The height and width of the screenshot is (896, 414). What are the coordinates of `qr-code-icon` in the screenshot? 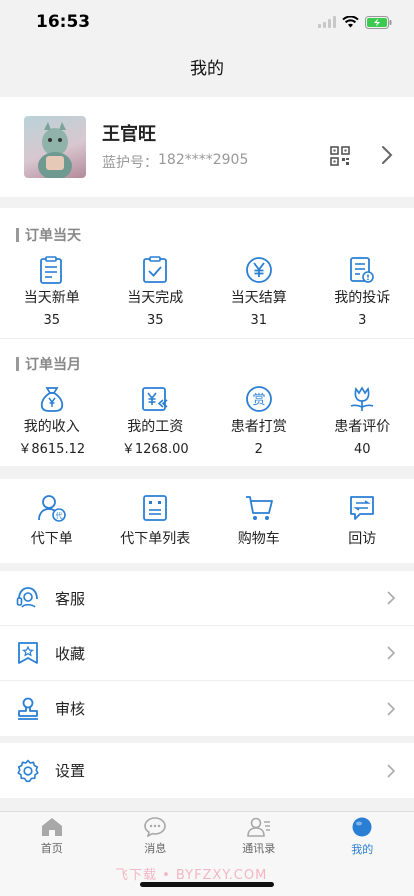 It's located at (340, 156).